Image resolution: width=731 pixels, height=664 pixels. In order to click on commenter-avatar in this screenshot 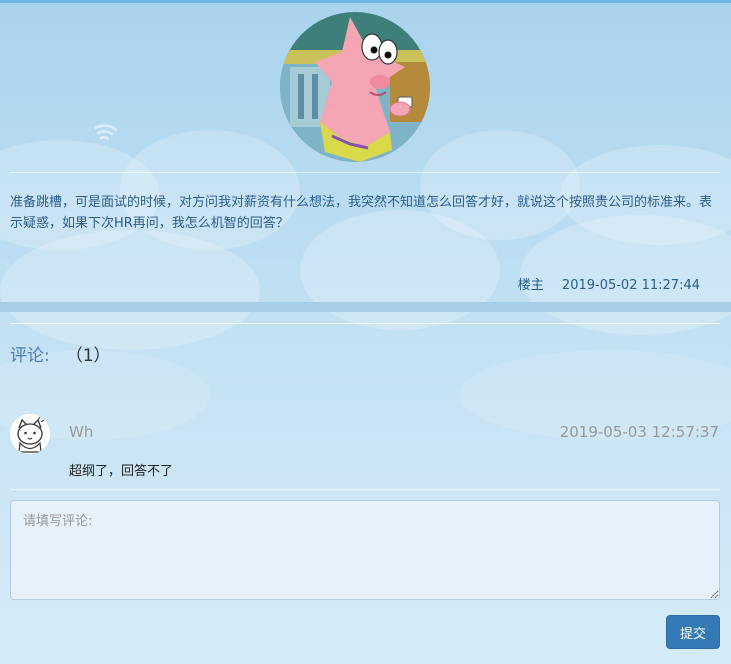, I will do `click(30, 434)`.